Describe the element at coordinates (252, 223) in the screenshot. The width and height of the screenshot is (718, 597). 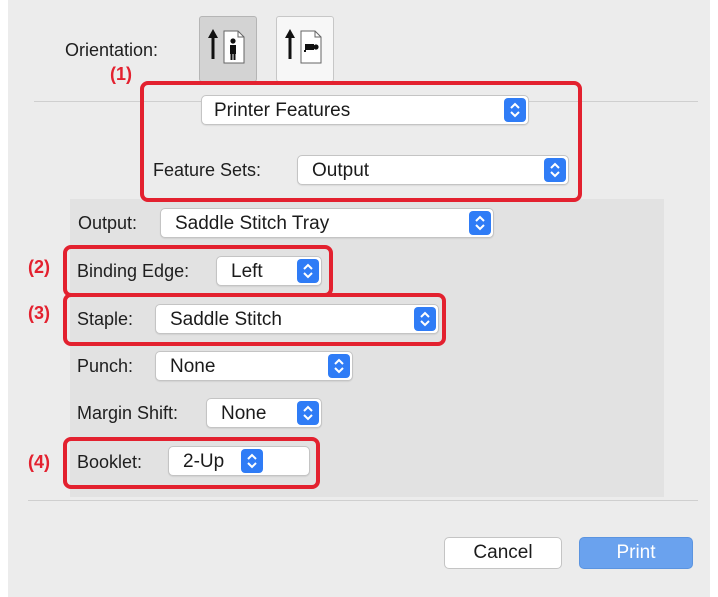
I see `output-value: Saddle Stitch Tray` at that location.